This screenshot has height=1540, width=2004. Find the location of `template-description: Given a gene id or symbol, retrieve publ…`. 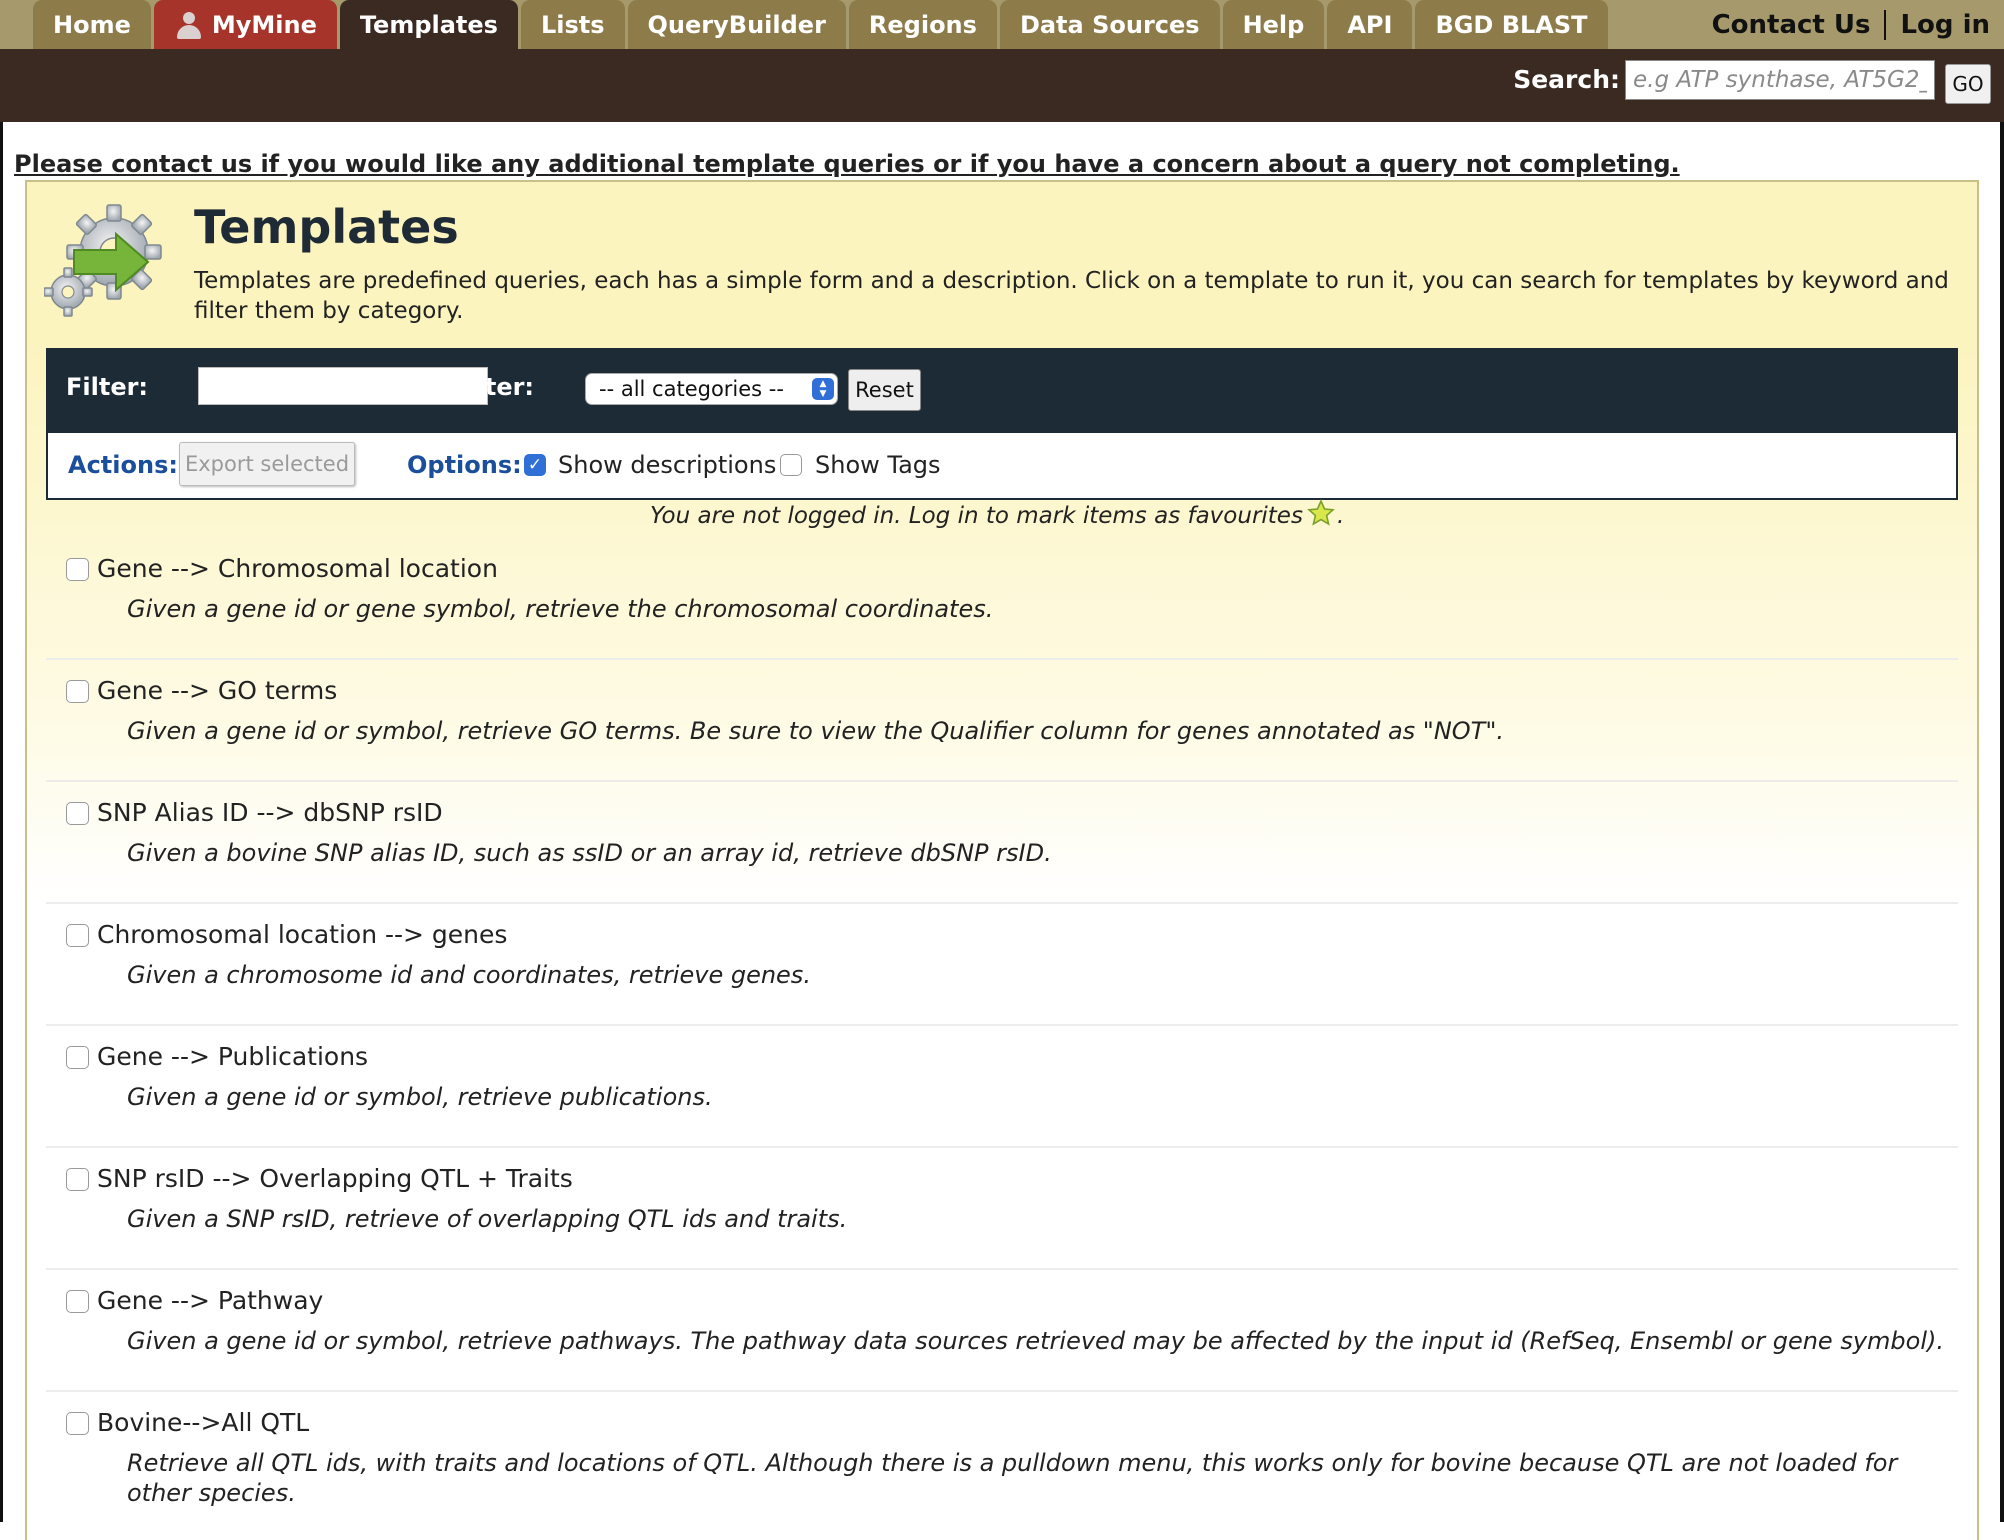

template-description: Given a gene id or symbol, retrieve publ… is located at coordinates (420, 1097).